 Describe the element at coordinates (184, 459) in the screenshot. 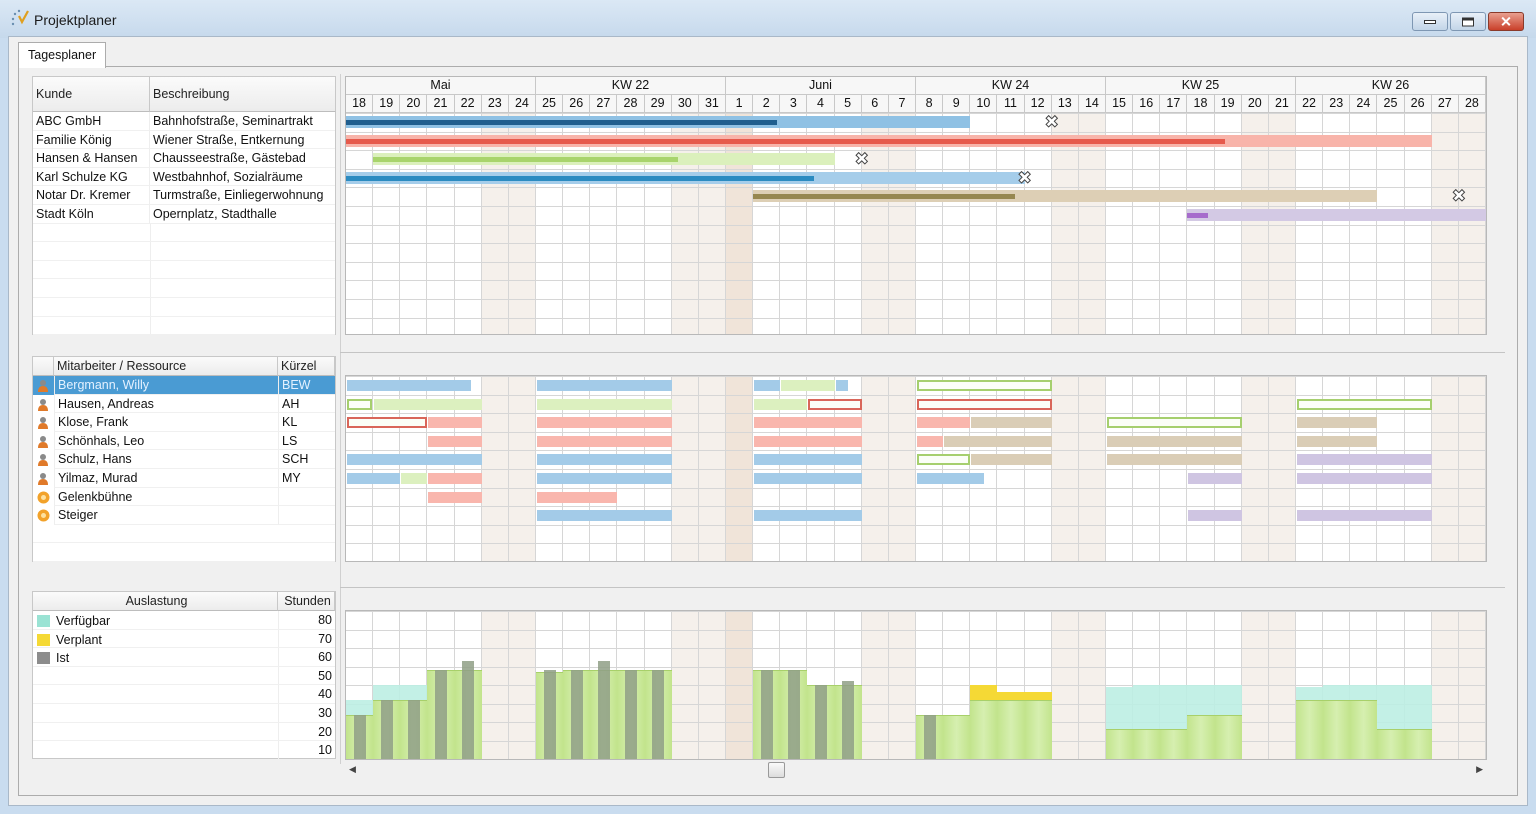

I see `resource-row: Schulz, Hans SCH` at that location.